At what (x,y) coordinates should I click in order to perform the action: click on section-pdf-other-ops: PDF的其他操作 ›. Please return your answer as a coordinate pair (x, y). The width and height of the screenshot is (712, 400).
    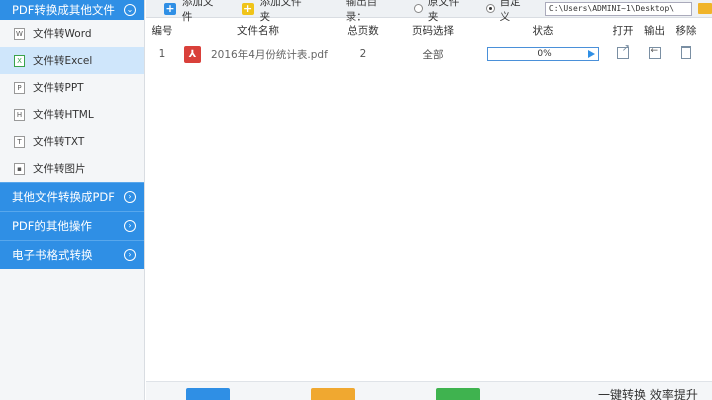
    Looking at the image, I should click on (72, 225).